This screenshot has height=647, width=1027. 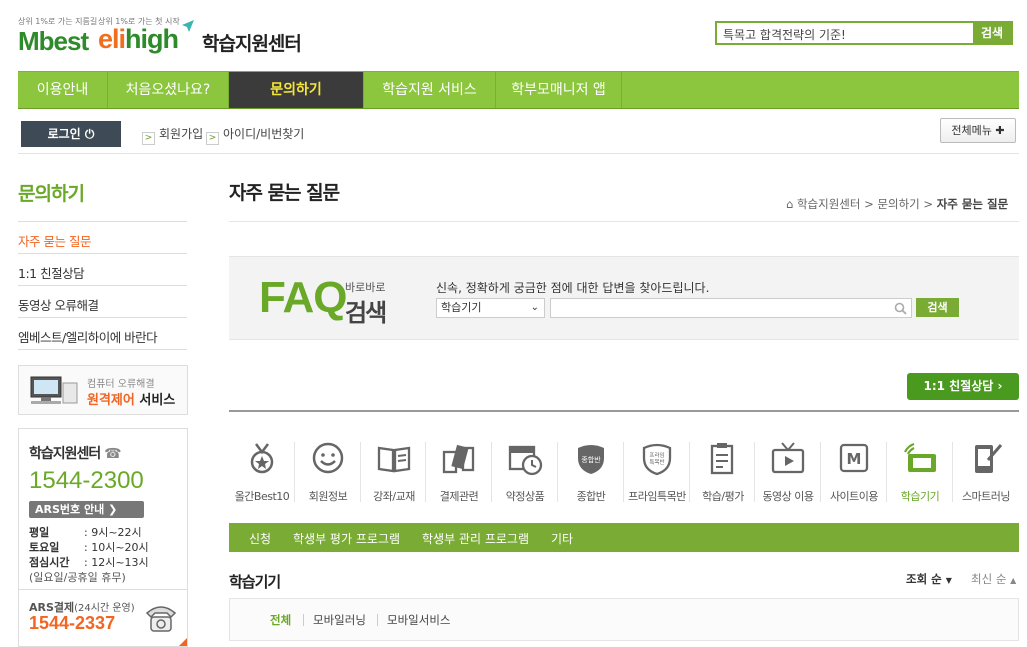 I want to click on join-link: > 회원가입, so click(x=172, y=135).